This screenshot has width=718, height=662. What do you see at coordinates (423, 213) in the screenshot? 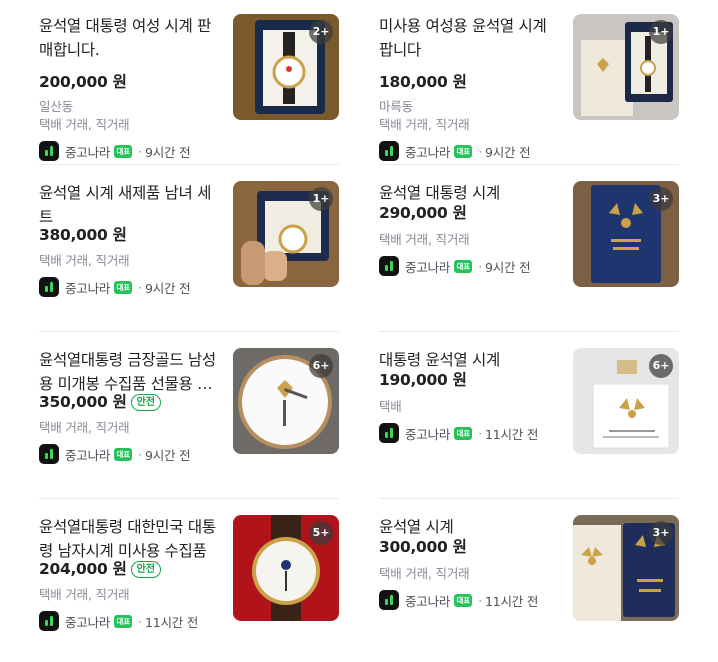
I see `listing-price: 290,000 원` at bounding box center [423, 213].